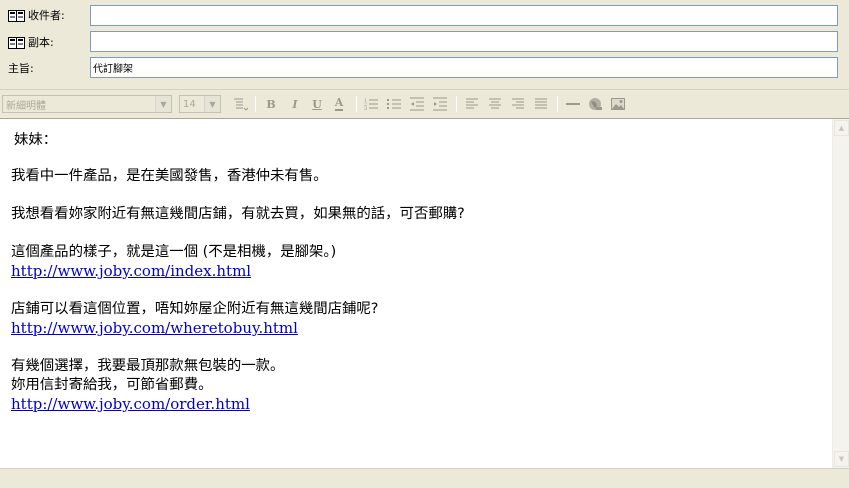  I want to click on to-button: 收件者:, so click(36, 15).